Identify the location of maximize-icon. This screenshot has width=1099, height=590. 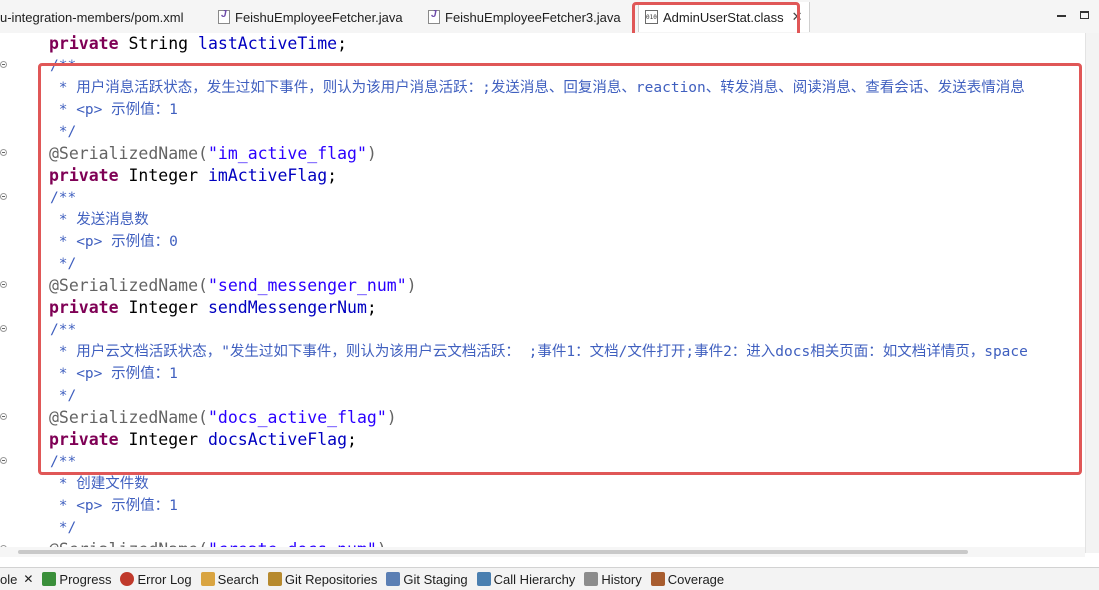
(1084, 15).